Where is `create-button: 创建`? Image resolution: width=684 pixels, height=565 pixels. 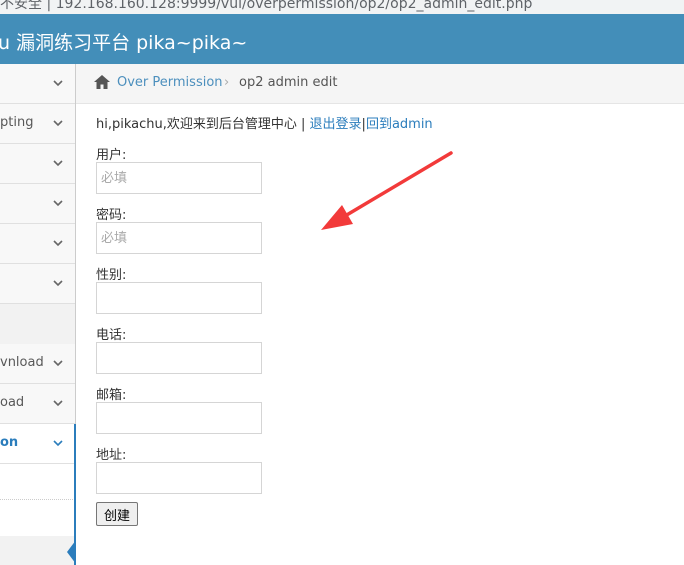 create-button: 创建 is located at coordinates (117, 514).